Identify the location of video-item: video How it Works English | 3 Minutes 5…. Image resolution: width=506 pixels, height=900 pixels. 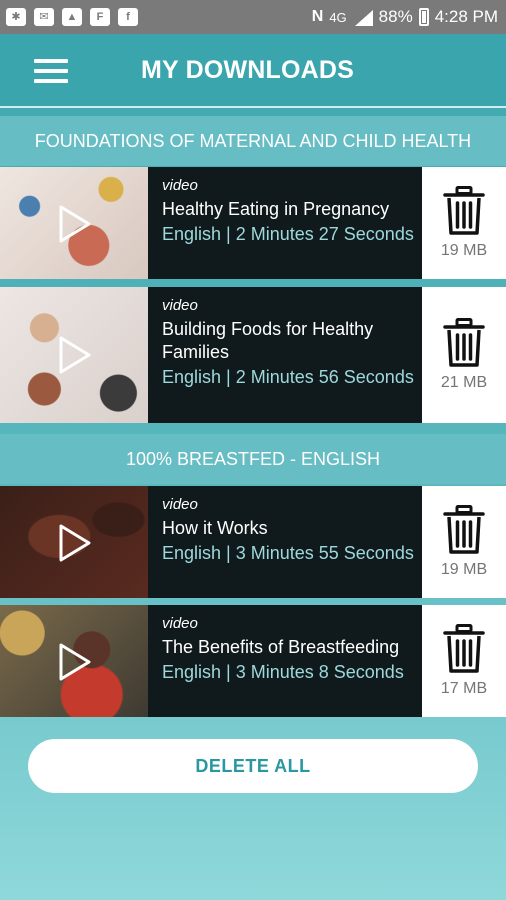
(253, 542).